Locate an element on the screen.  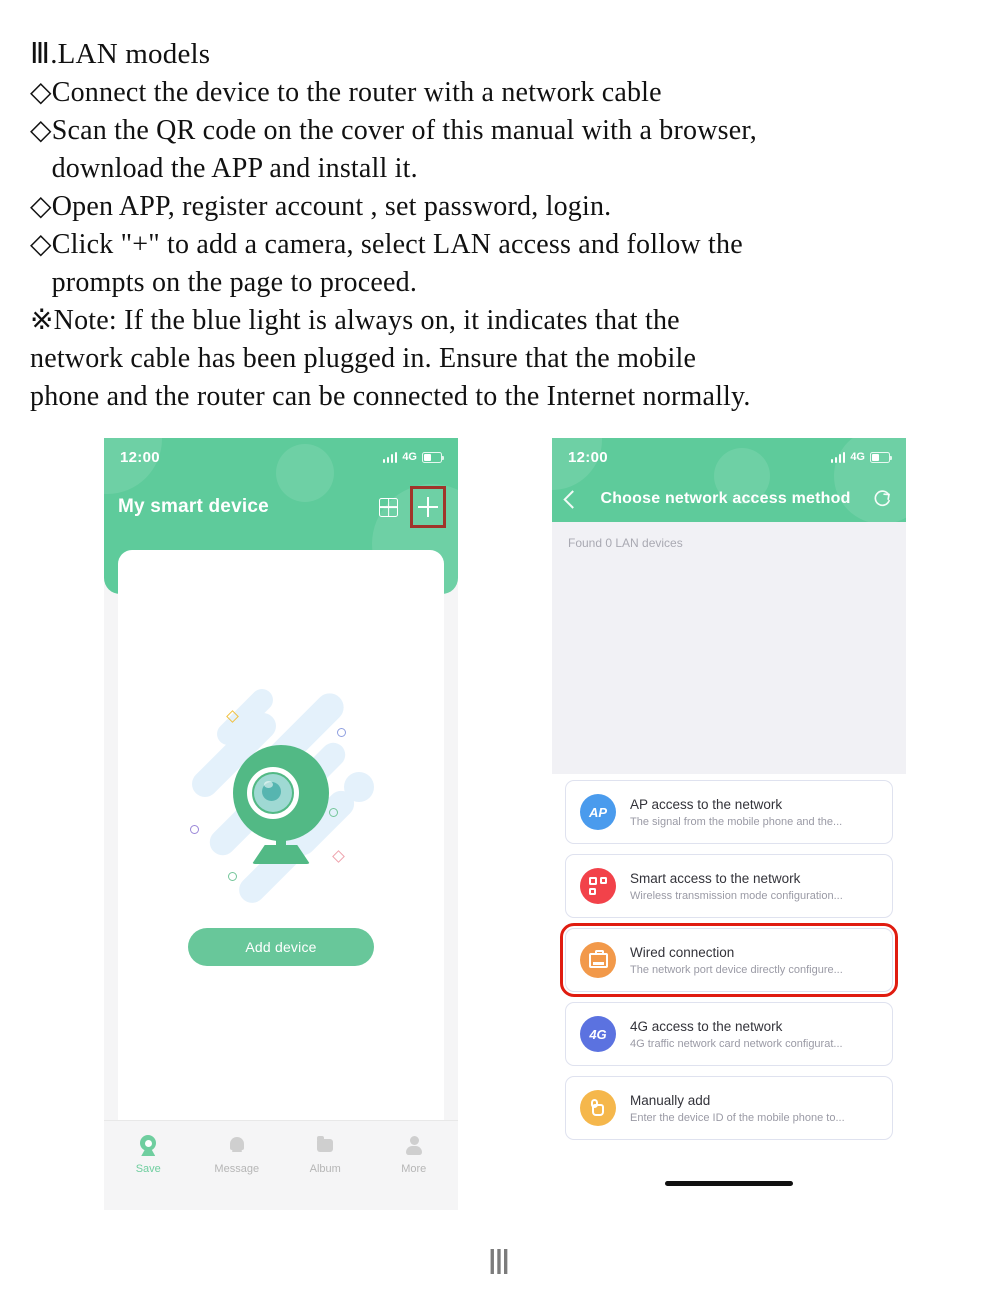
four-g-icon: 4G is located at coordinates (602, 1032).